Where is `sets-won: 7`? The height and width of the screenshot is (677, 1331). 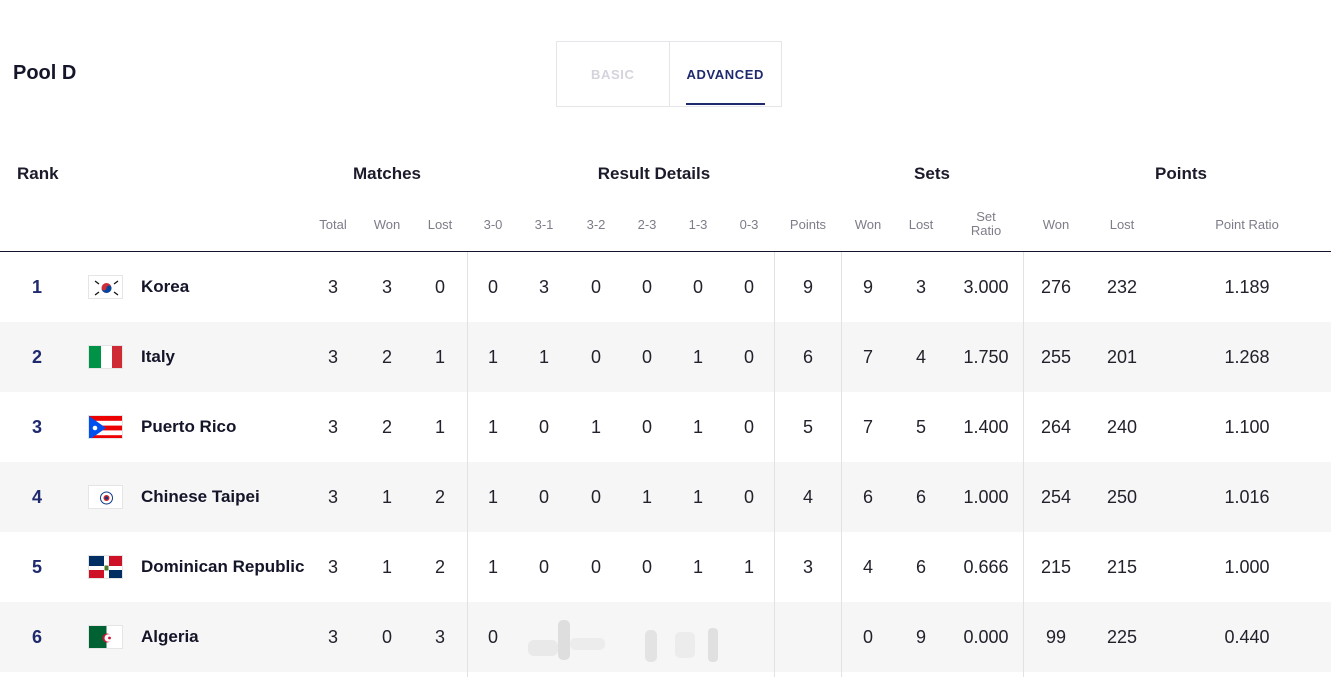 sets-won: 7 is located at coordinates (868, 427).